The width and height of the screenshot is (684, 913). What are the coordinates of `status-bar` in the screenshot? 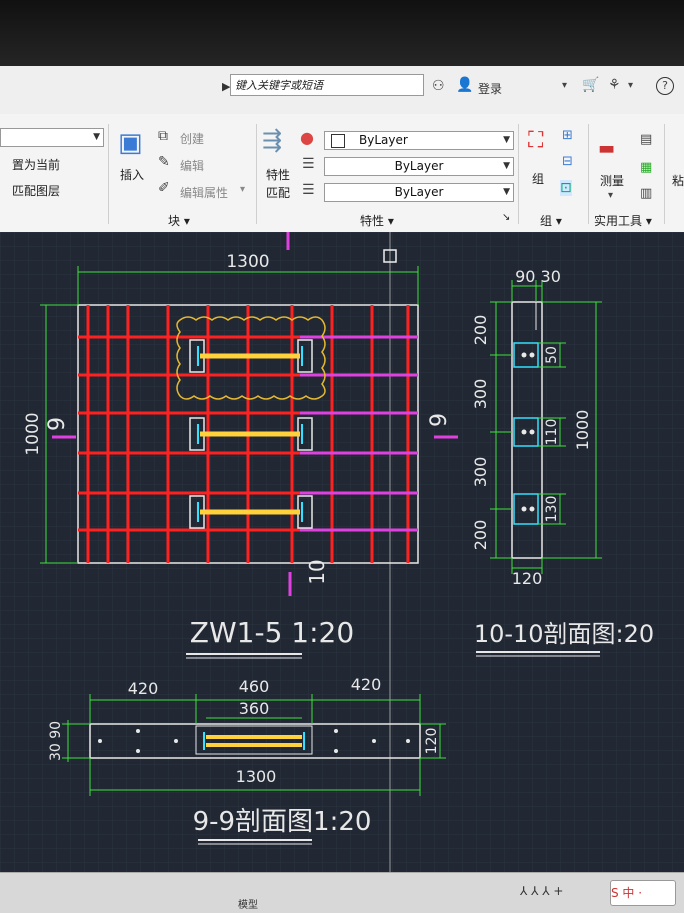 It's located at (342, 892).